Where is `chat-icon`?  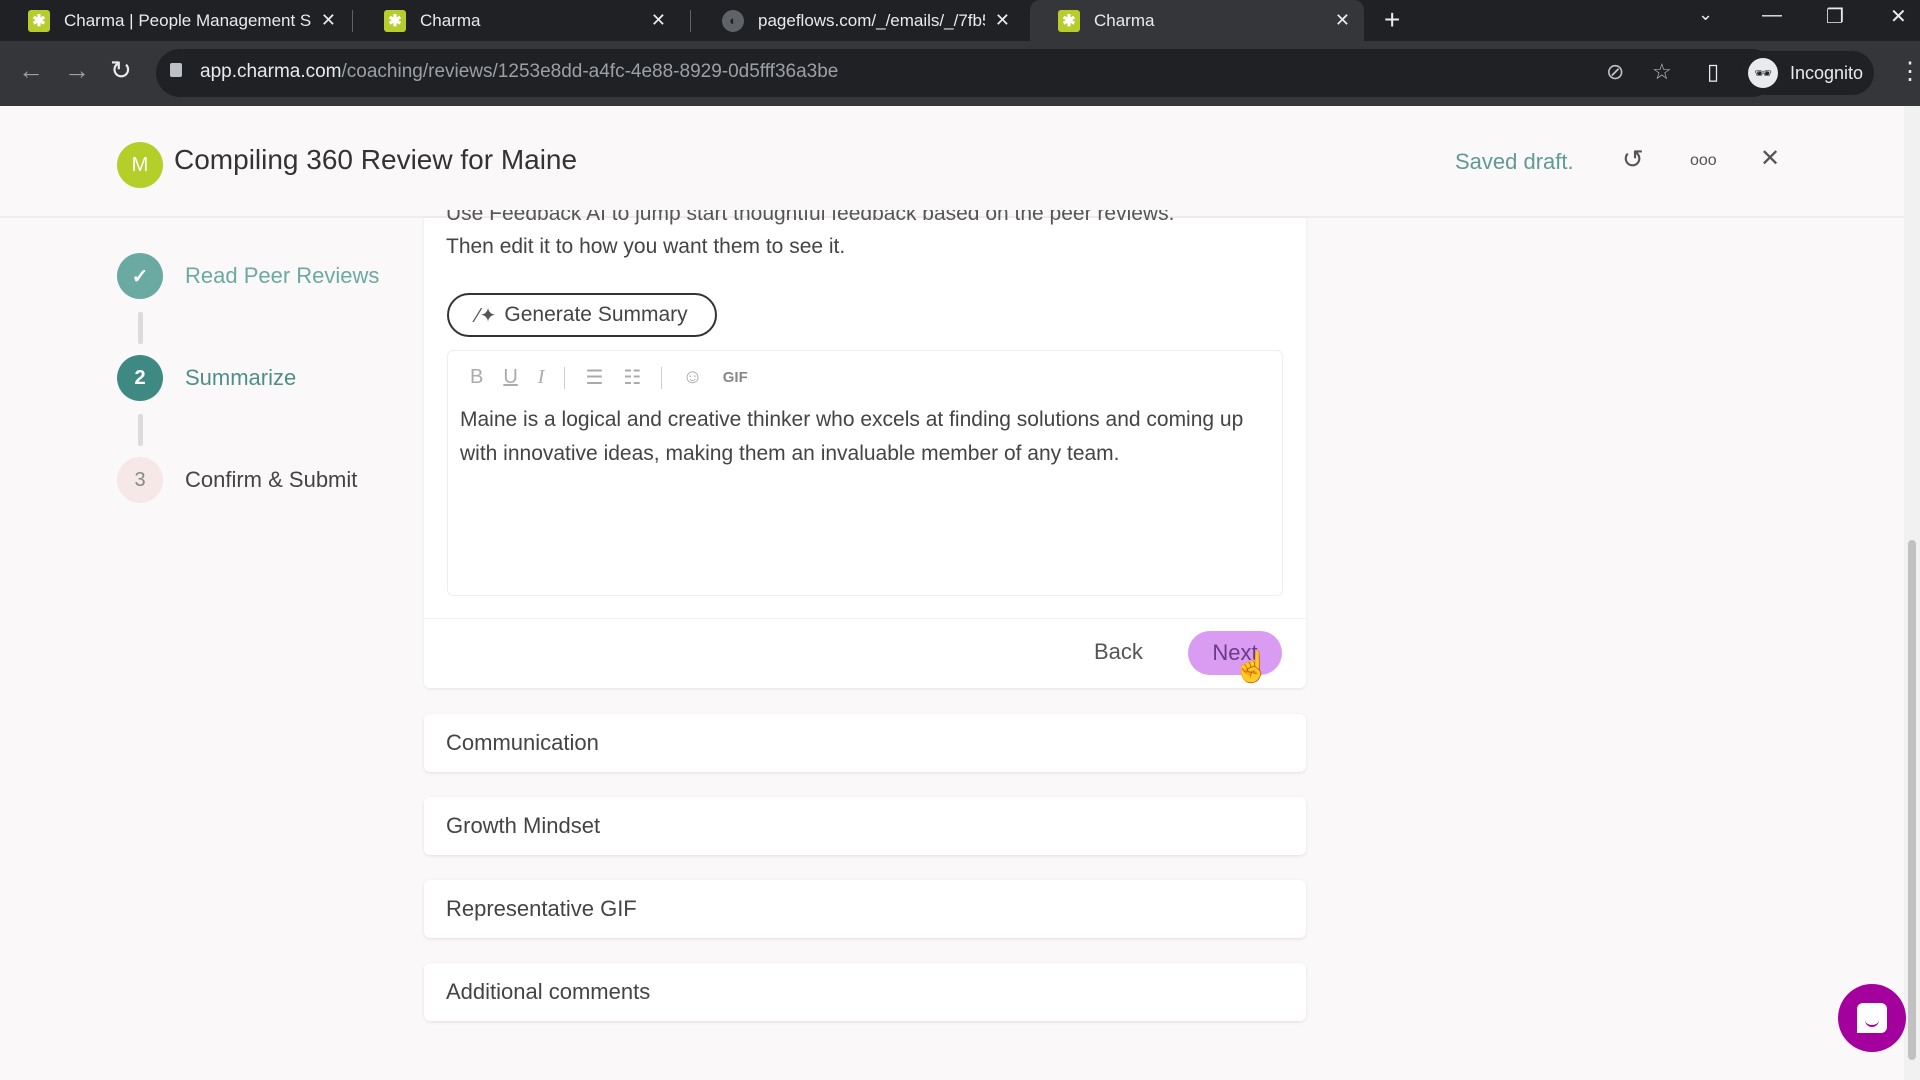
chat-icon is located at coordinates (1872, 1018).